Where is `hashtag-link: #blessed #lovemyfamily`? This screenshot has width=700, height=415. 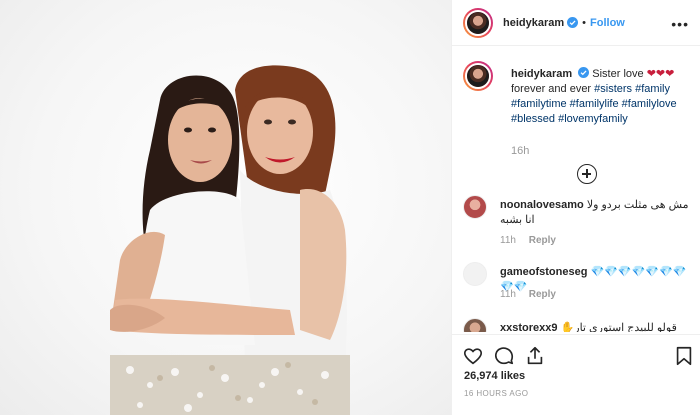
hashtag-link: #blessed #lovemyfamily is located at coordinates (569, 119).